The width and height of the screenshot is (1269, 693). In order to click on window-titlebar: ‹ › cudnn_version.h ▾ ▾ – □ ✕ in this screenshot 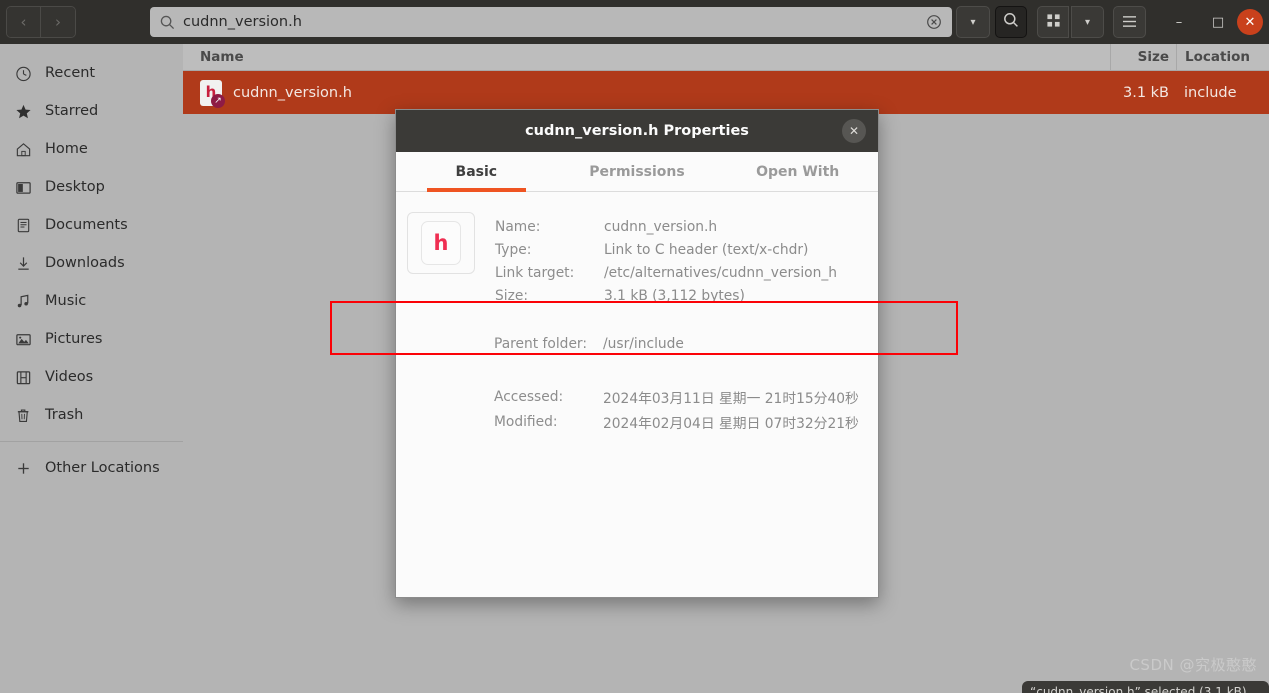, I will do `click(634, 22)`.